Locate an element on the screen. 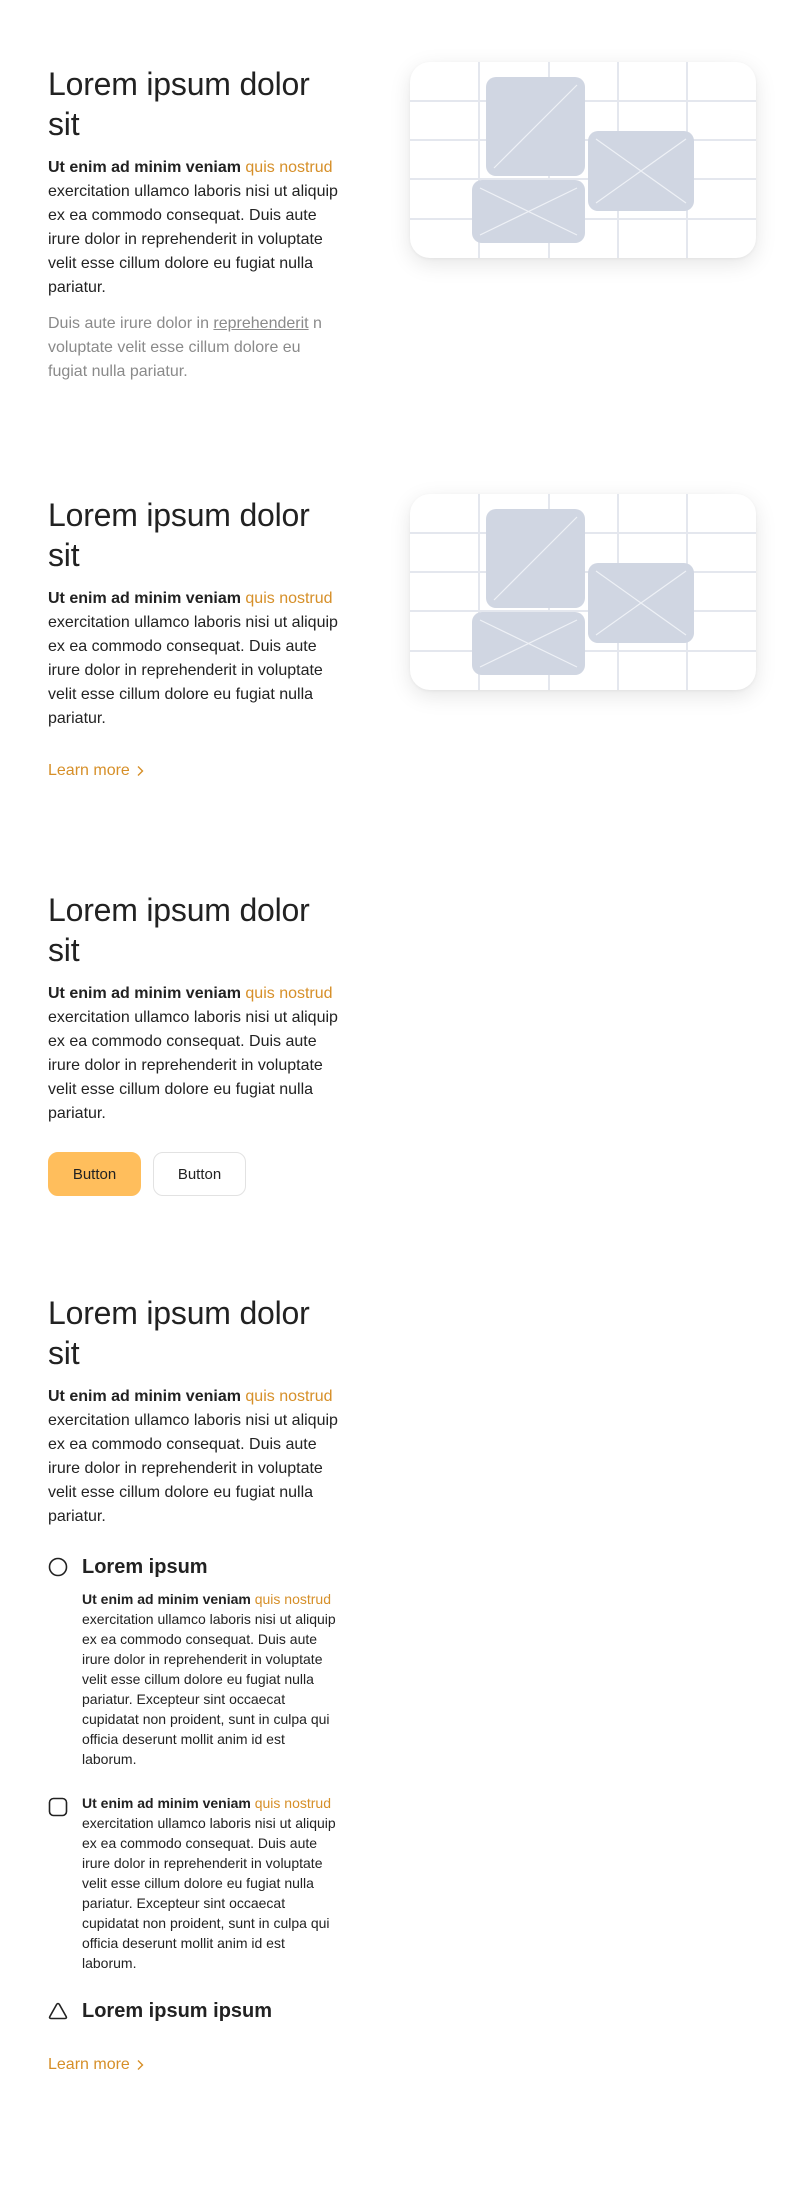 The height and width of the screenshot is (2206, 800). muted-text-prefix: Duis aute irure dolor in is located at coordinates (131, 323).